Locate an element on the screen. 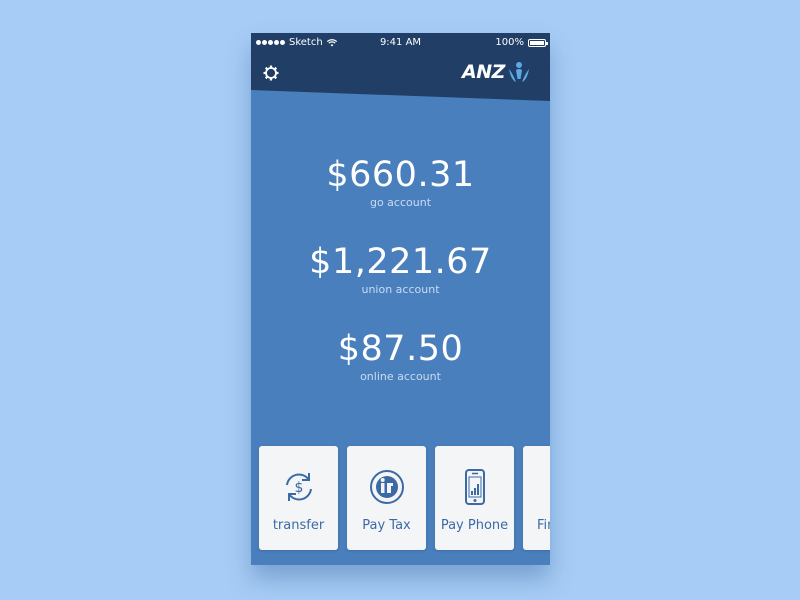 Image resolution: width=800 pixels, height=600 pixels. account-union: $1,221.67 union account is located at coordinates (400, 269).